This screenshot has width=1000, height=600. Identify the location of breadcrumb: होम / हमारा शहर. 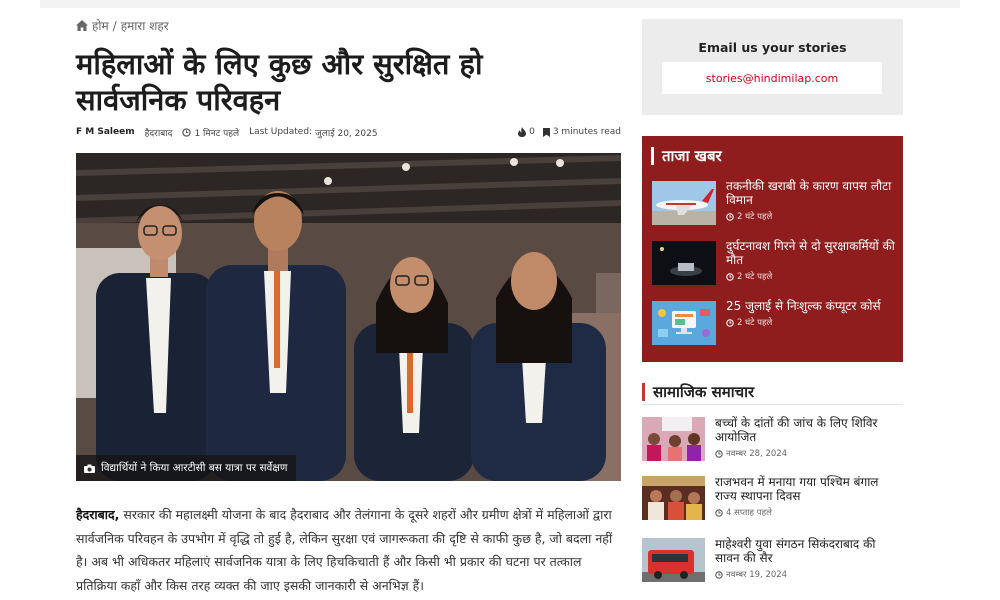
(122, 25).